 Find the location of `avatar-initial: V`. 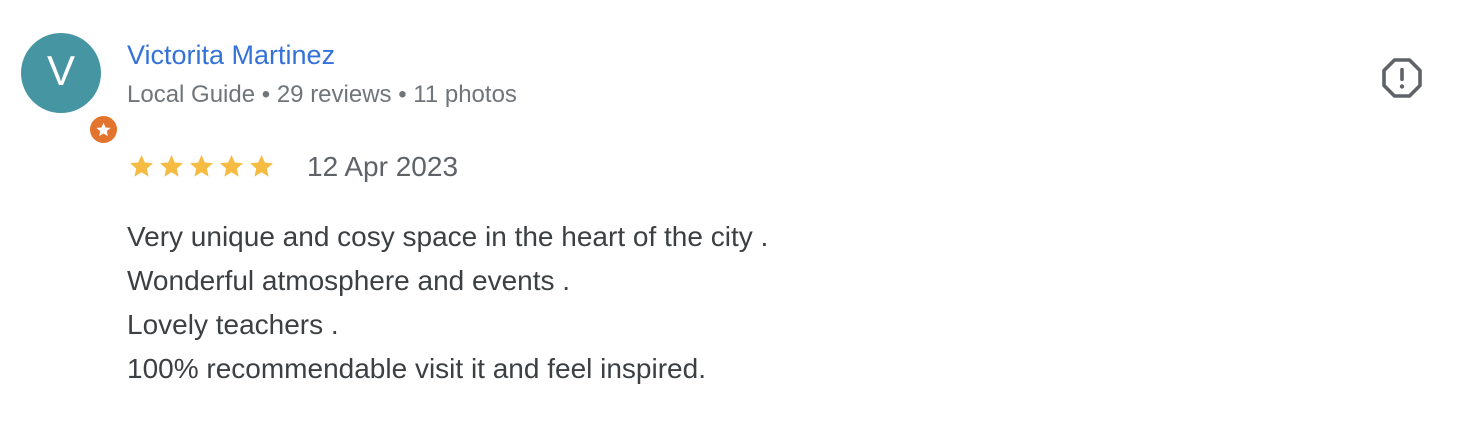

avatar-initial: V is located at coordinates (60, 70).